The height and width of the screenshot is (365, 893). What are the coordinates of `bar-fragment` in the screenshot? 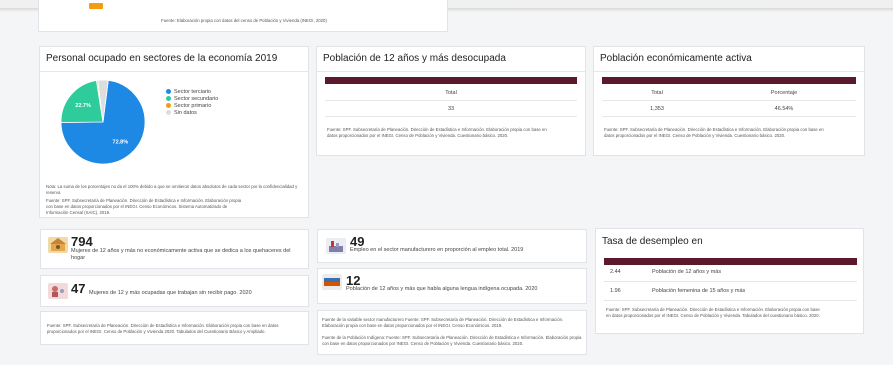 It's located at (96, 6).